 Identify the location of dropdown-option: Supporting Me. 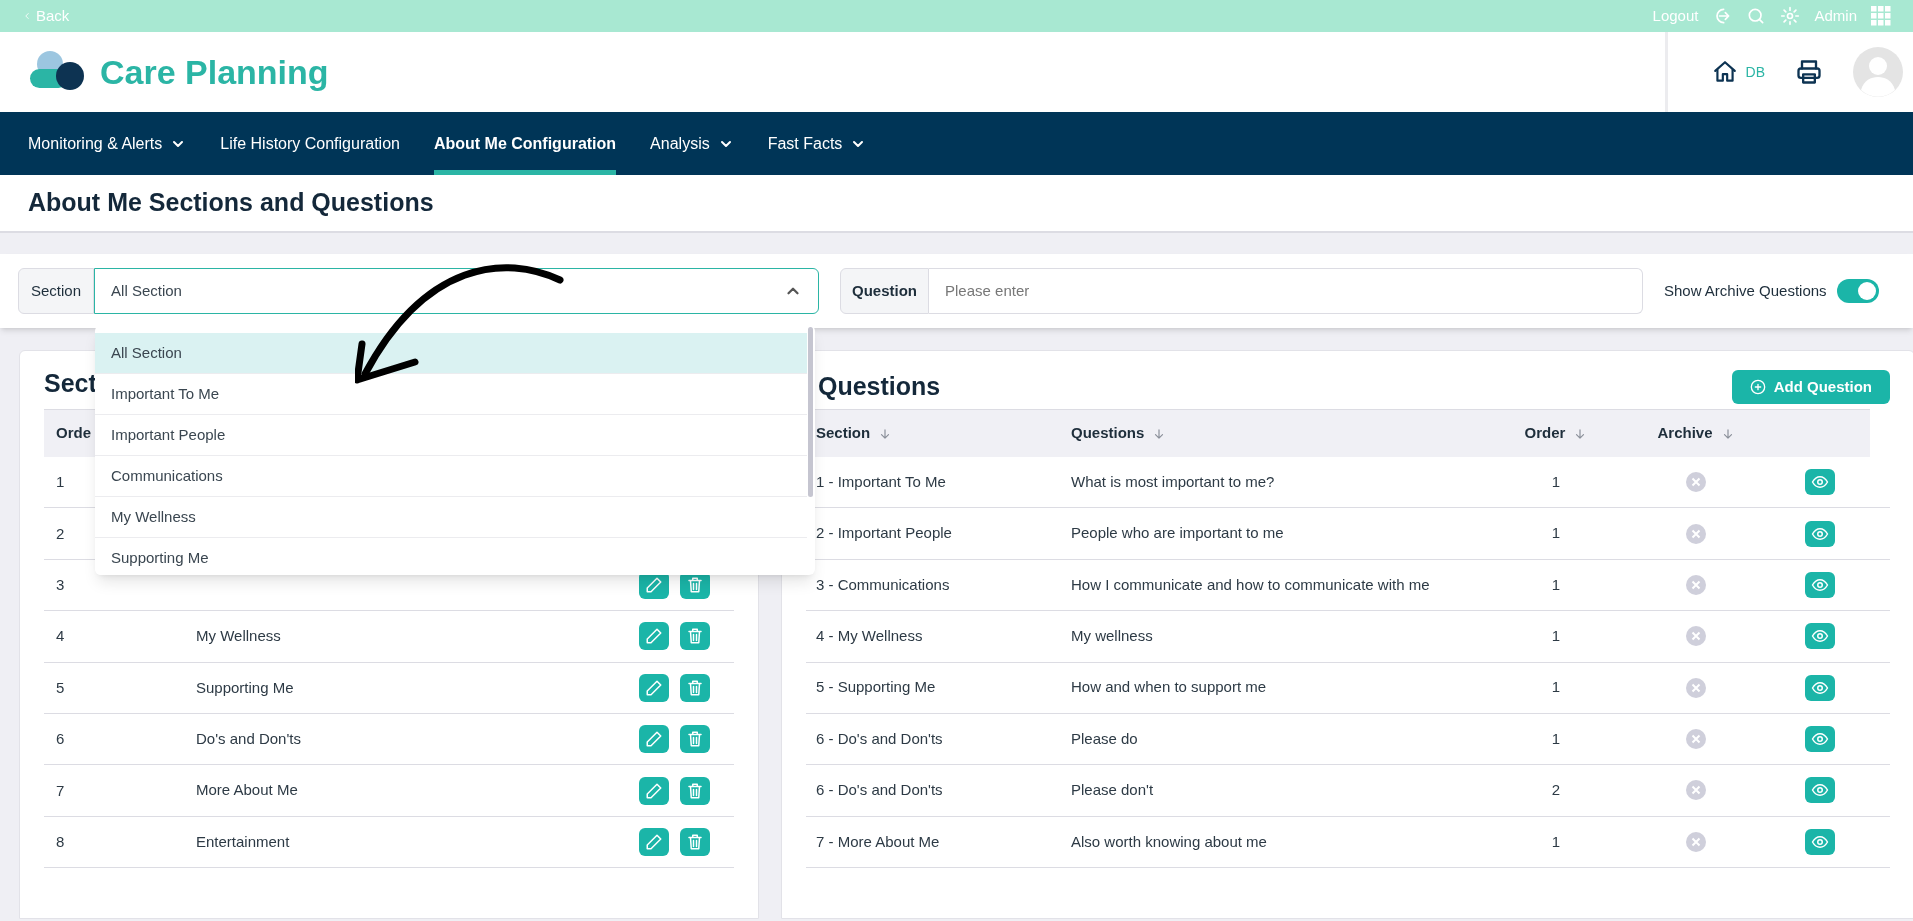
(451, 556).